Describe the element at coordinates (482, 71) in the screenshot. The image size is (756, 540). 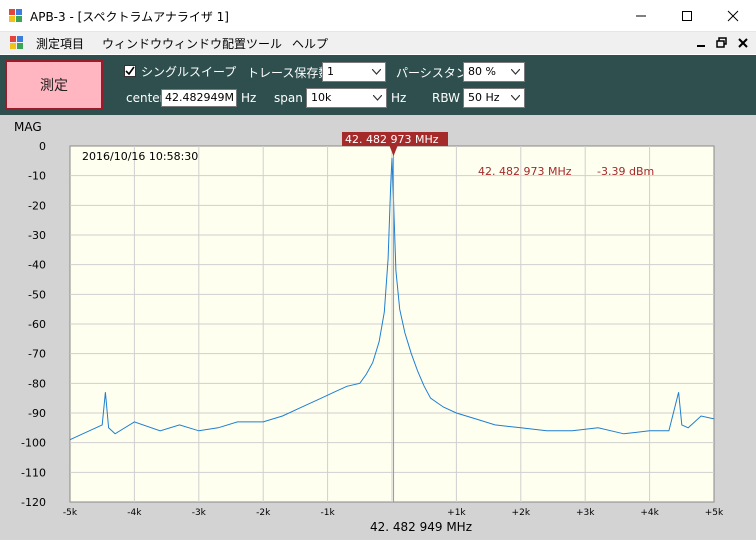
I see `persistence-value: 80 %` at that location.